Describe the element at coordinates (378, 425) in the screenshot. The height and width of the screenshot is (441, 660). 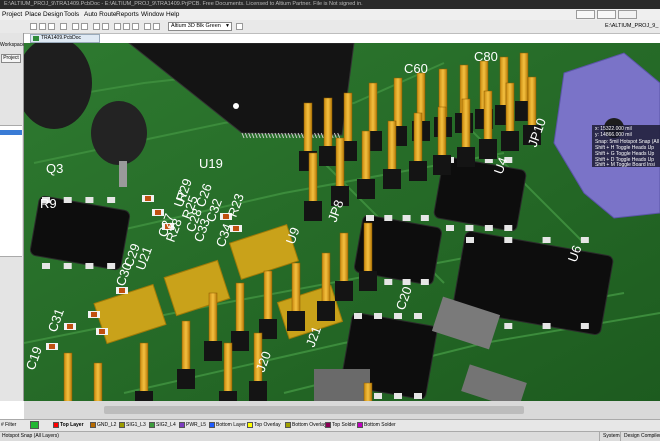
I see `layer-tab-bottom-solder: Bottom Solder` at that location.